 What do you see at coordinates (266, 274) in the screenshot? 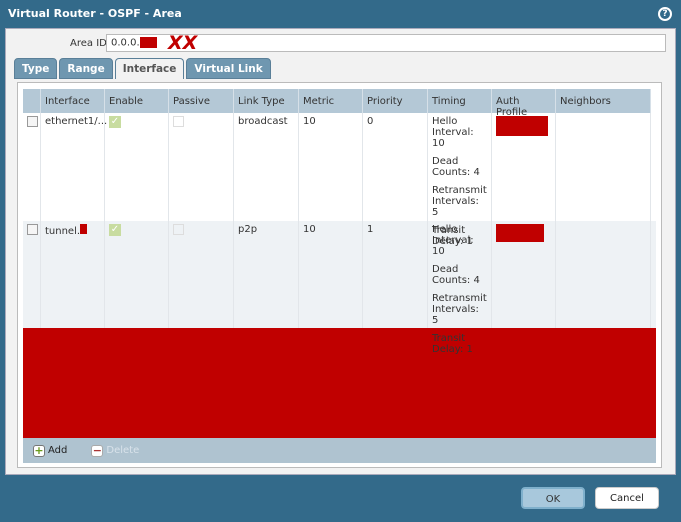
I see `link-type: p2p` at bounding box center [266, 274].